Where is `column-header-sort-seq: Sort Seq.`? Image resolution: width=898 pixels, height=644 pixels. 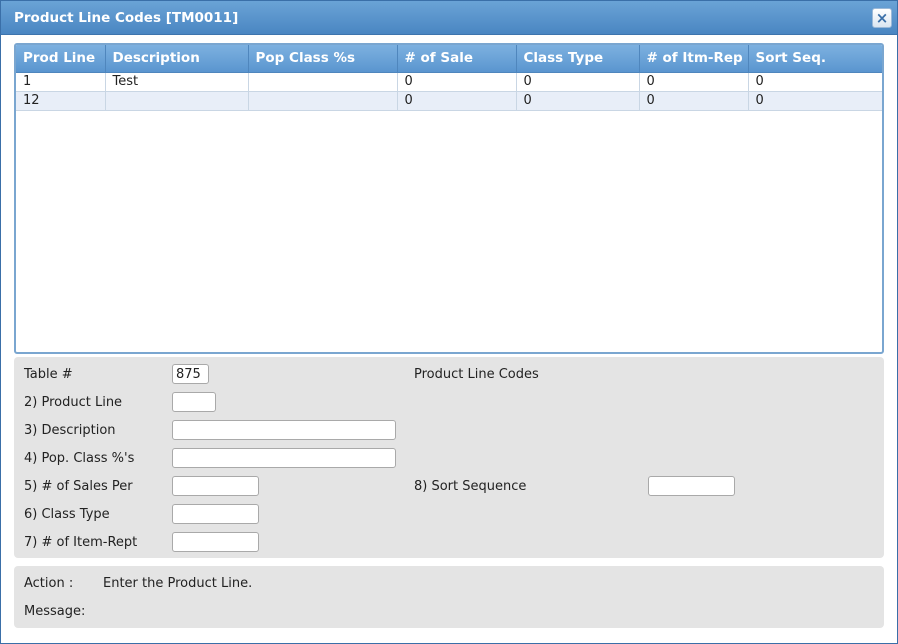
column-header-sort-seq: Sort Seq. is located at coordinates (815, 59).